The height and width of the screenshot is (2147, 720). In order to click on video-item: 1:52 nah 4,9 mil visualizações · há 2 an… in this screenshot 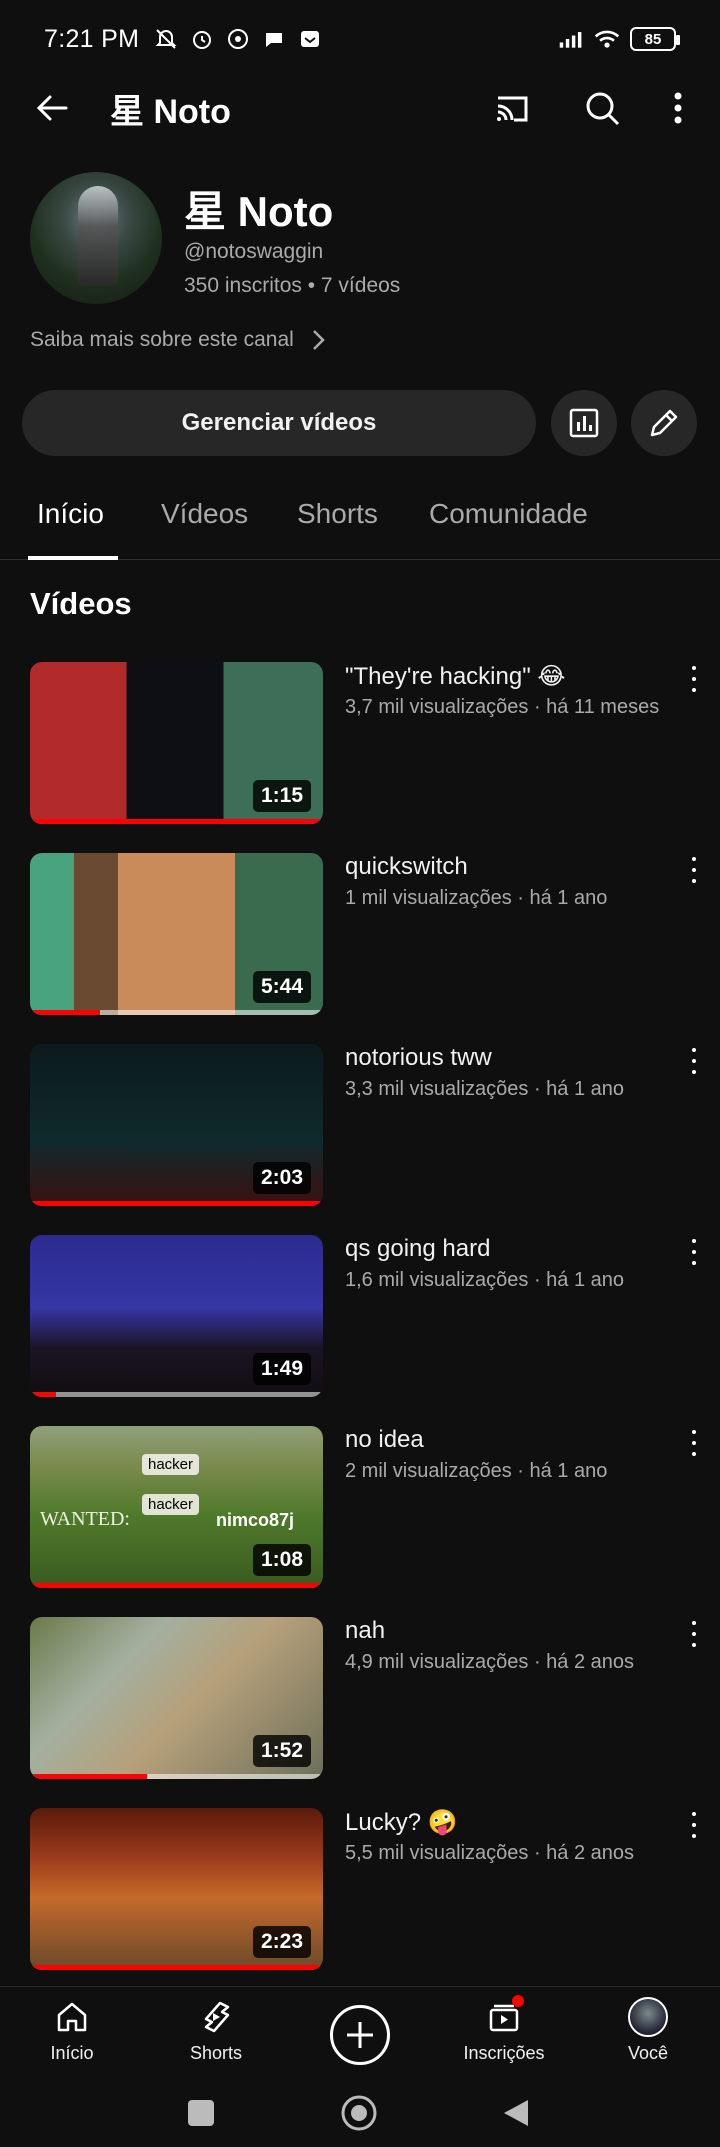, I will do `click(360, 1699)`.